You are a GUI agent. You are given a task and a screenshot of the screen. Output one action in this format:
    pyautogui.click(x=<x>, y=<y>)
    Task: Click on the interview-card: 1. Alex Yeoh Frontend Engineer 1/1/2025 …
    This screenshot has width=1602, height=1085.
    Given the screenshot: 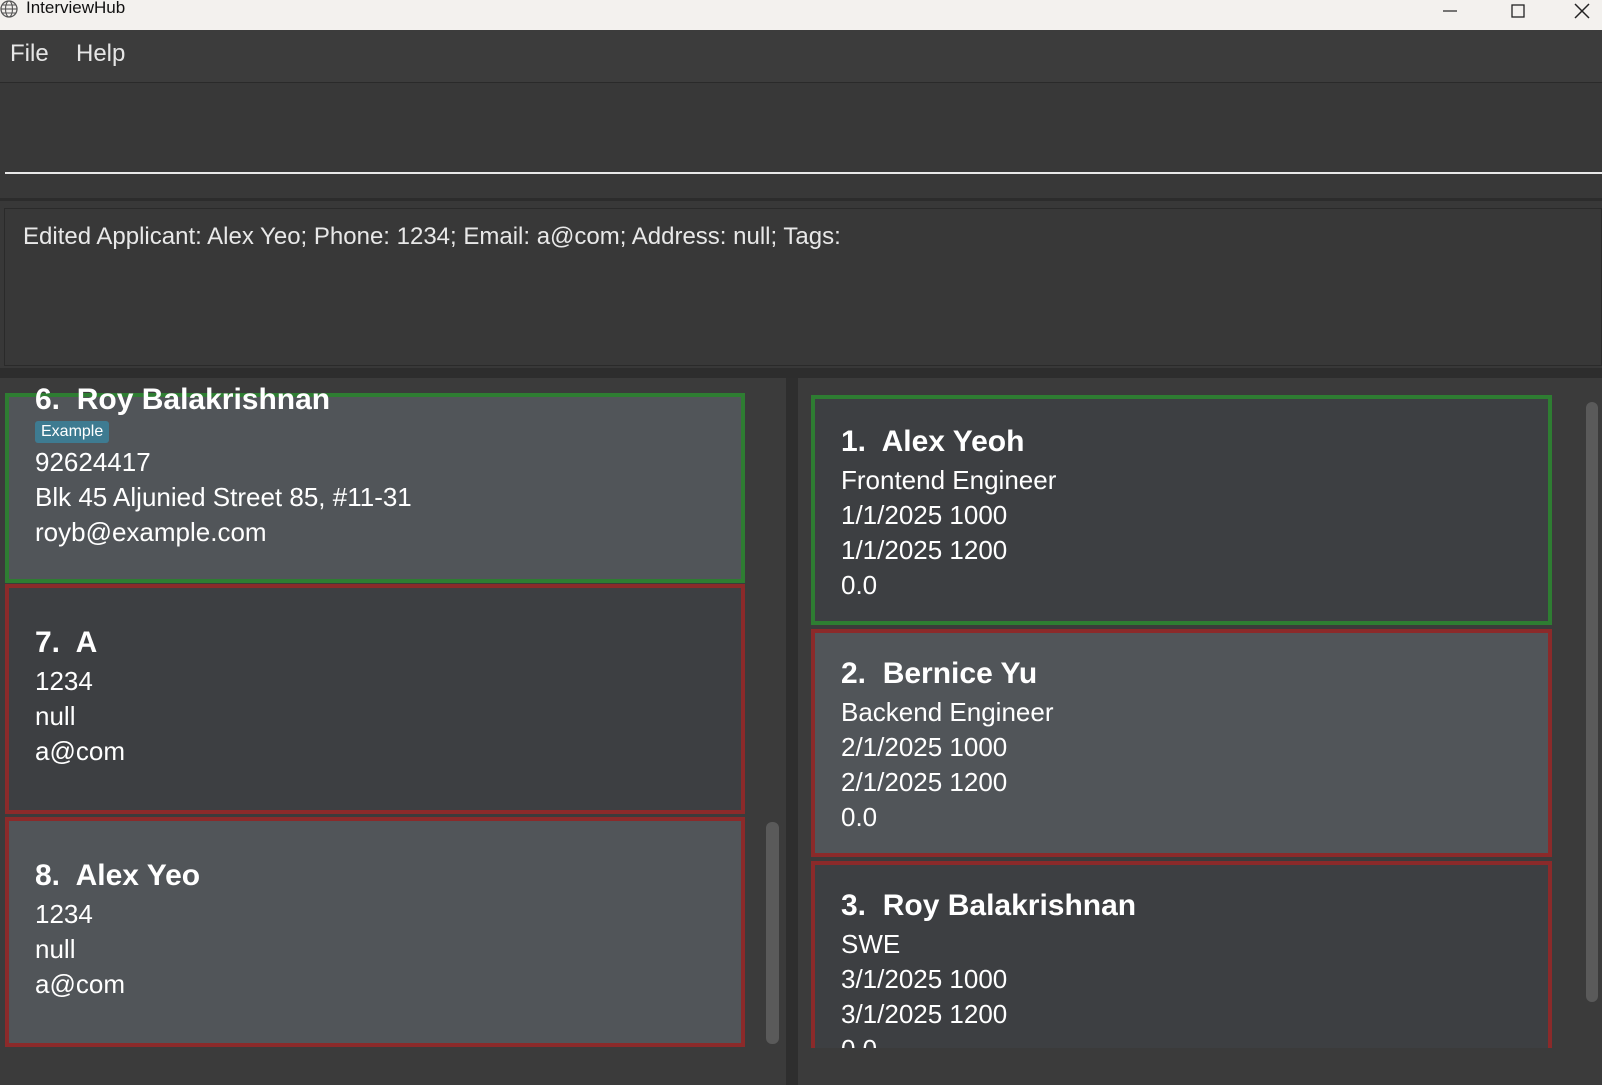 What is the action you would take?
    pyautogui.click(x=1181, y=510)
    